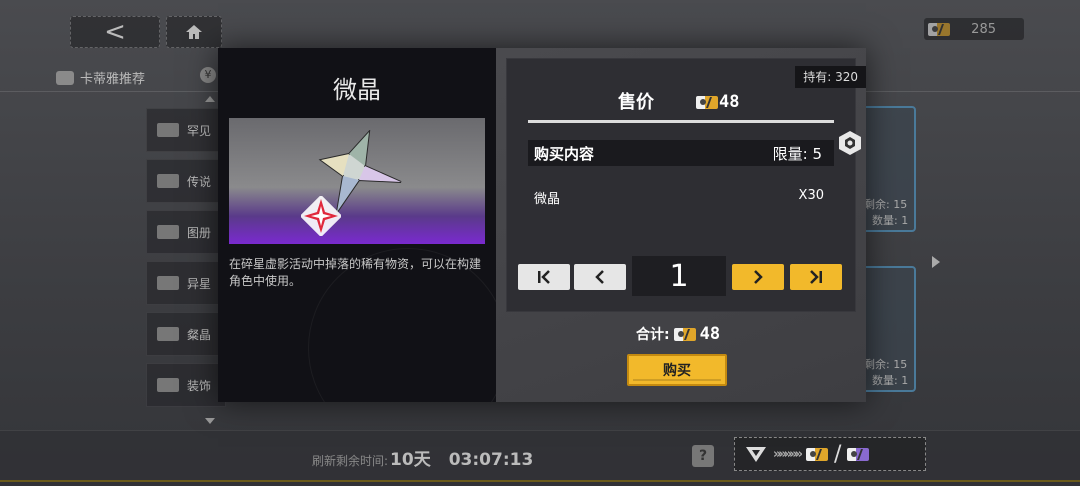 Image resolution: width=1080 pixels, height=486 pixels. Describe the element at coordinates (729, 102) in the screenshot. I see `price-value: 48` at that location.